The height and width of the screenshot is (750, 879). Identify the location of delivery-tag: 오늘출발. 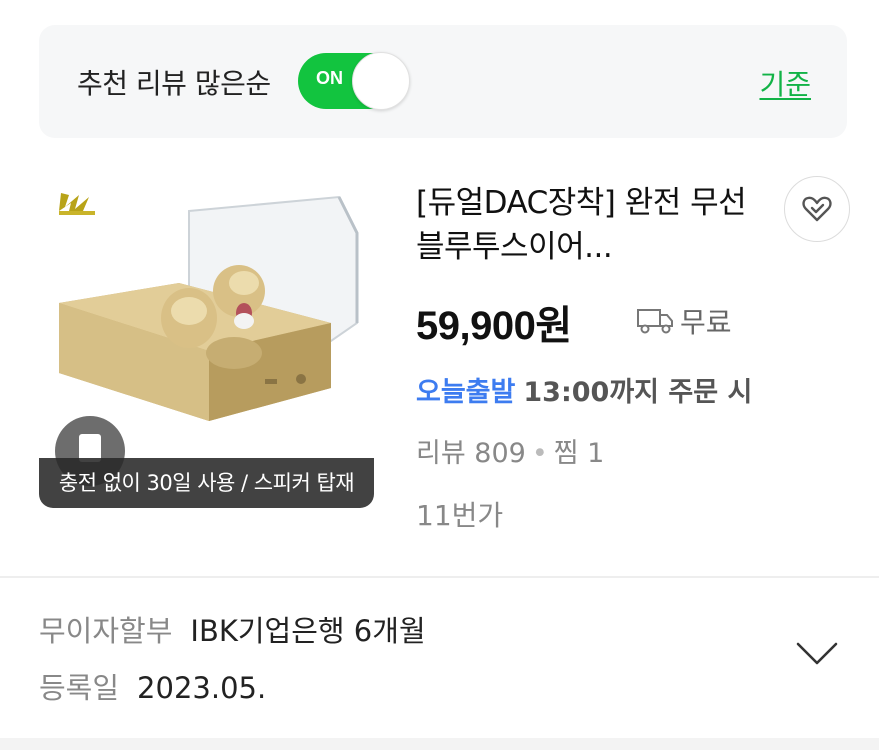
(466, 392).